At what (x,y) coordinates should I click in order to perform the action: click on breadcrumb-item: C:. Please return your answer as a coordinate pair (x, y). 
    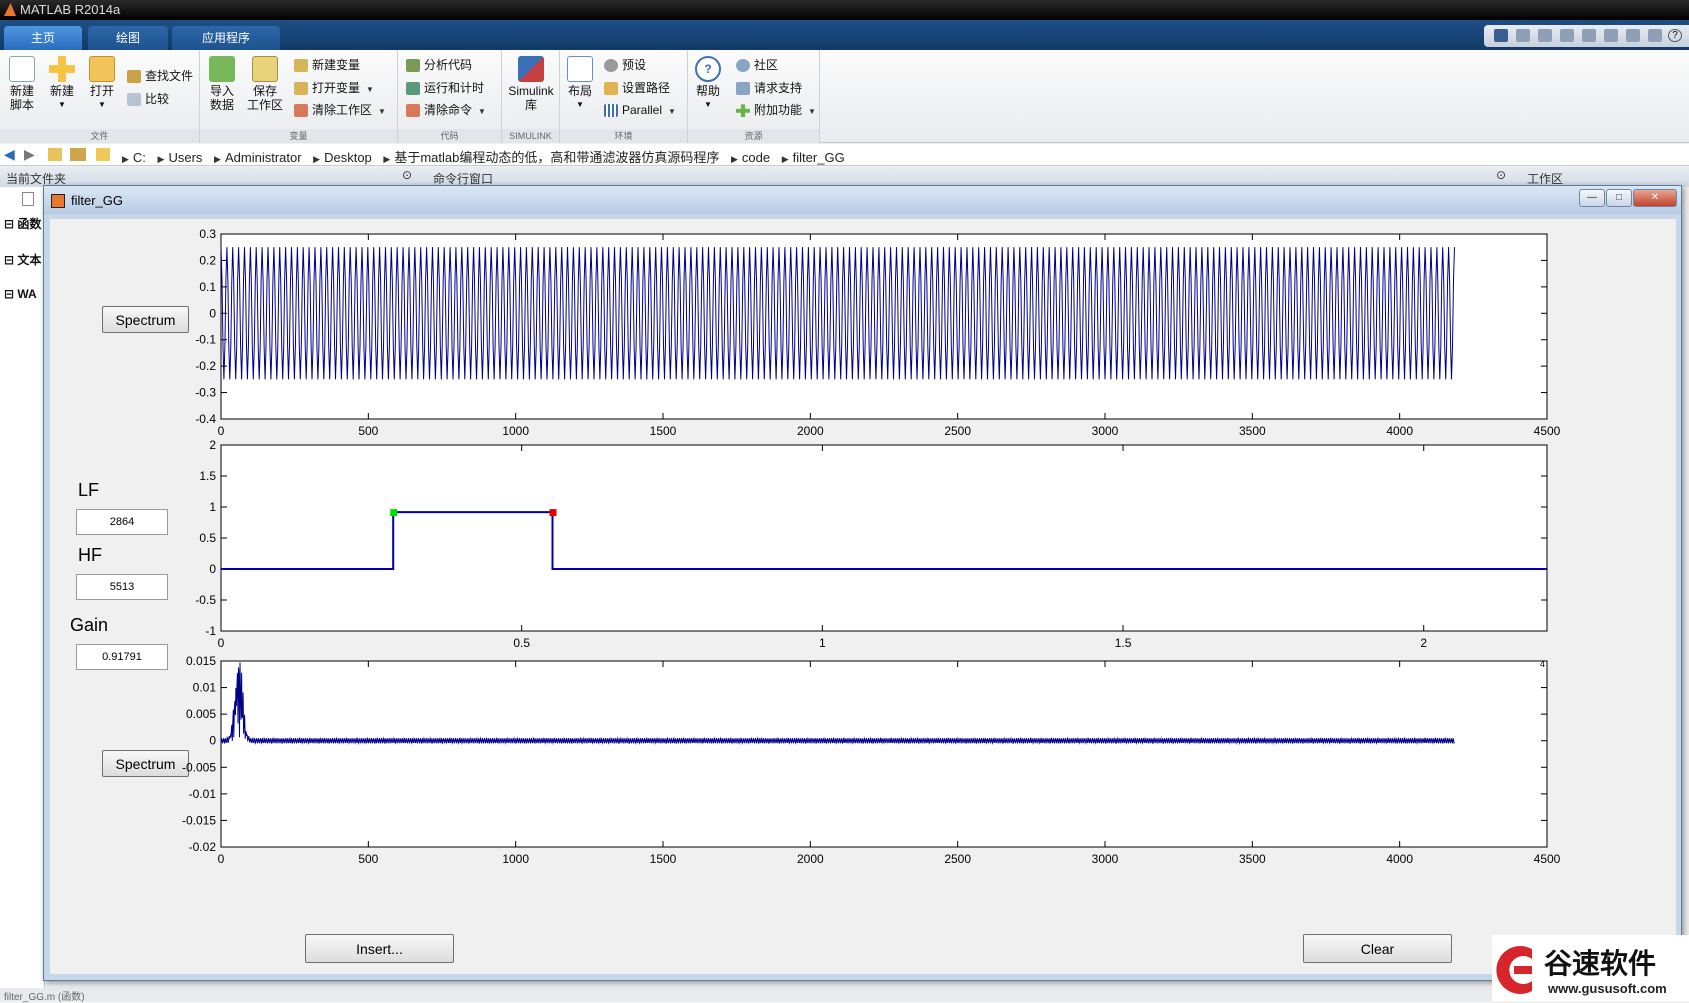
    Looking at the image, I should click on (139, 157).